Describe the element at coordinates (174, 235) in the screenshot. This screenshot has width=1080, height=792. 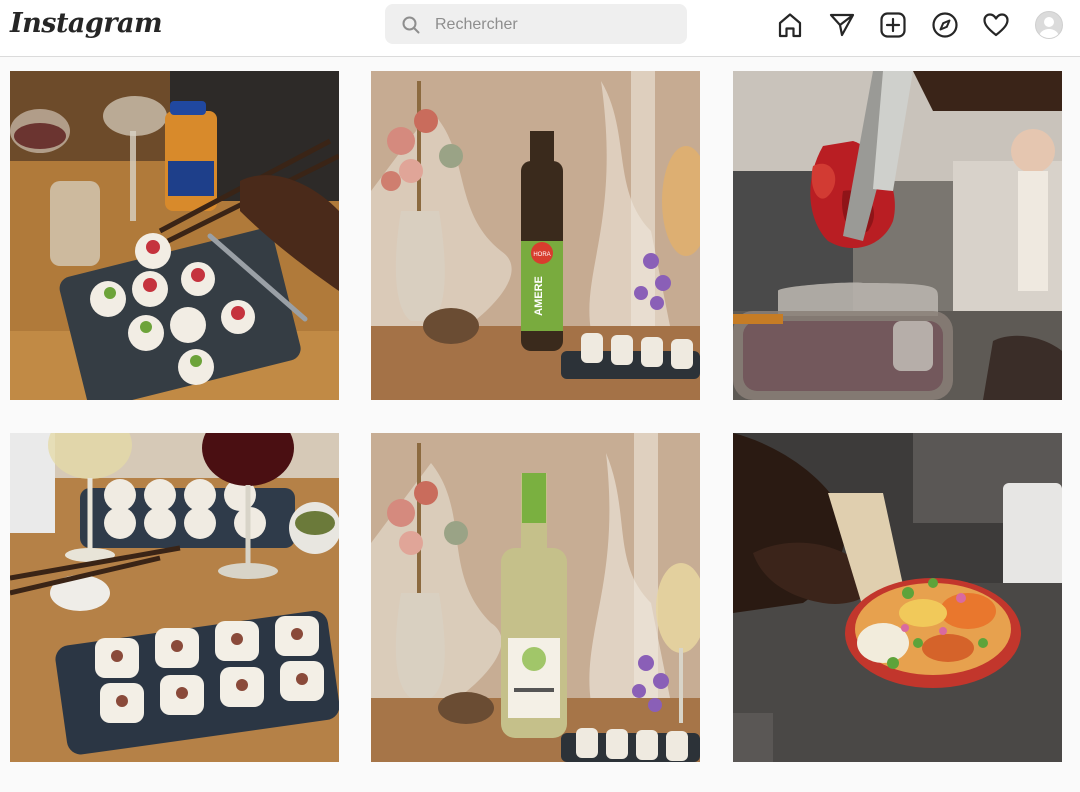
I see `post-thumbnail-sushi-chopsticks` at that location.